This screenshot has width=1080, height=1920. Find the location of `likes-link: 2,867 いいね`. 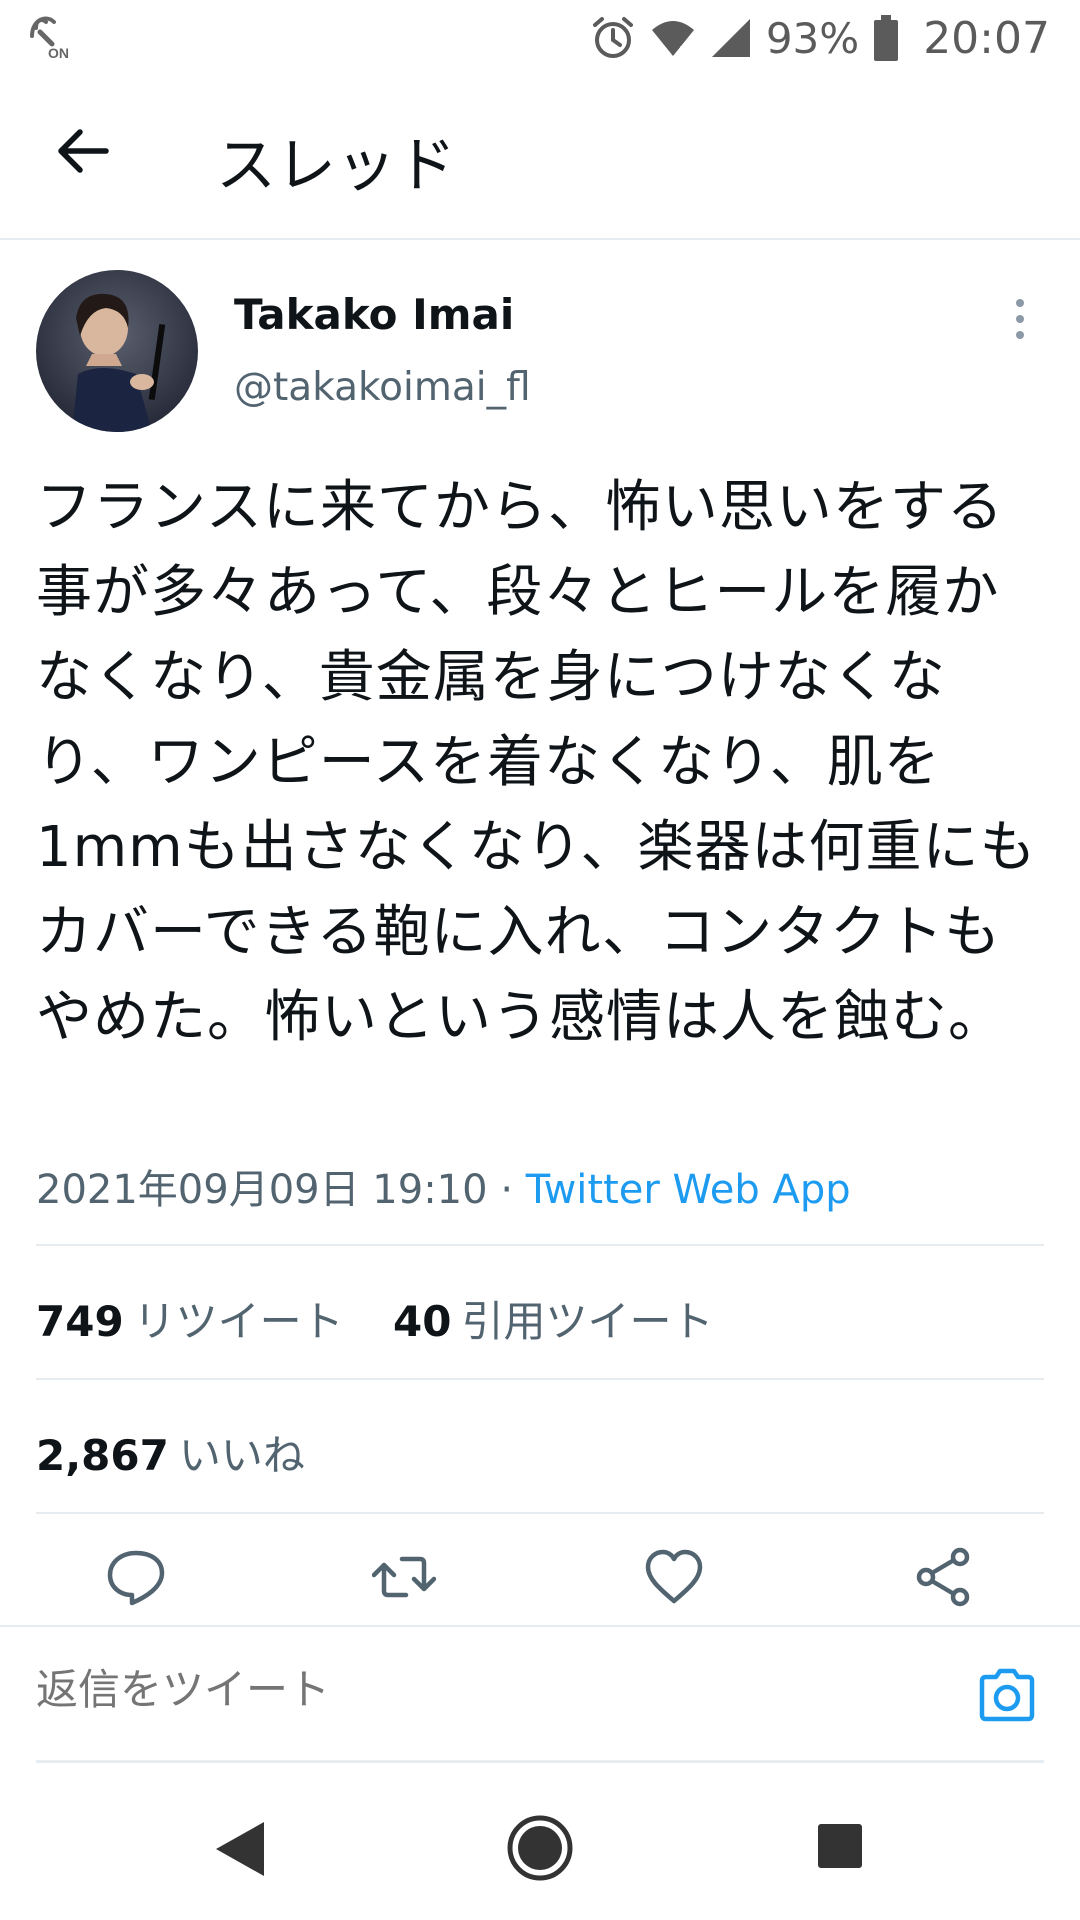

likes-link: 2,867 いいね is located at coordinates (170, 1452).